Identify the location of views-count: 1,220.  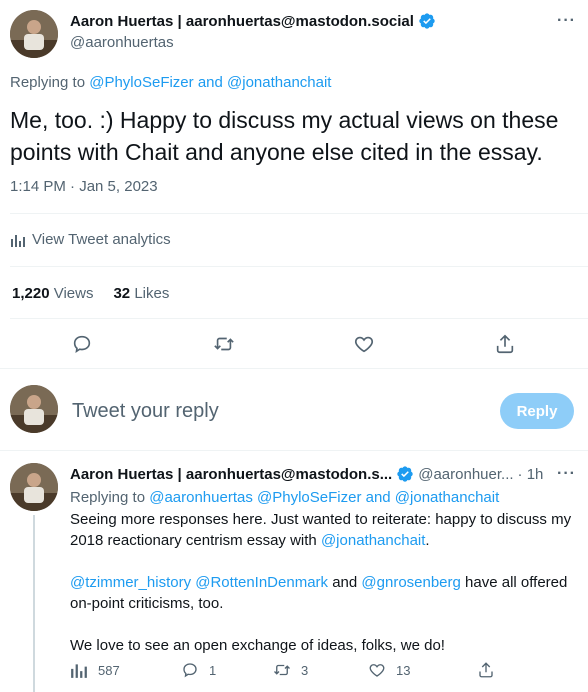
(31, 293).